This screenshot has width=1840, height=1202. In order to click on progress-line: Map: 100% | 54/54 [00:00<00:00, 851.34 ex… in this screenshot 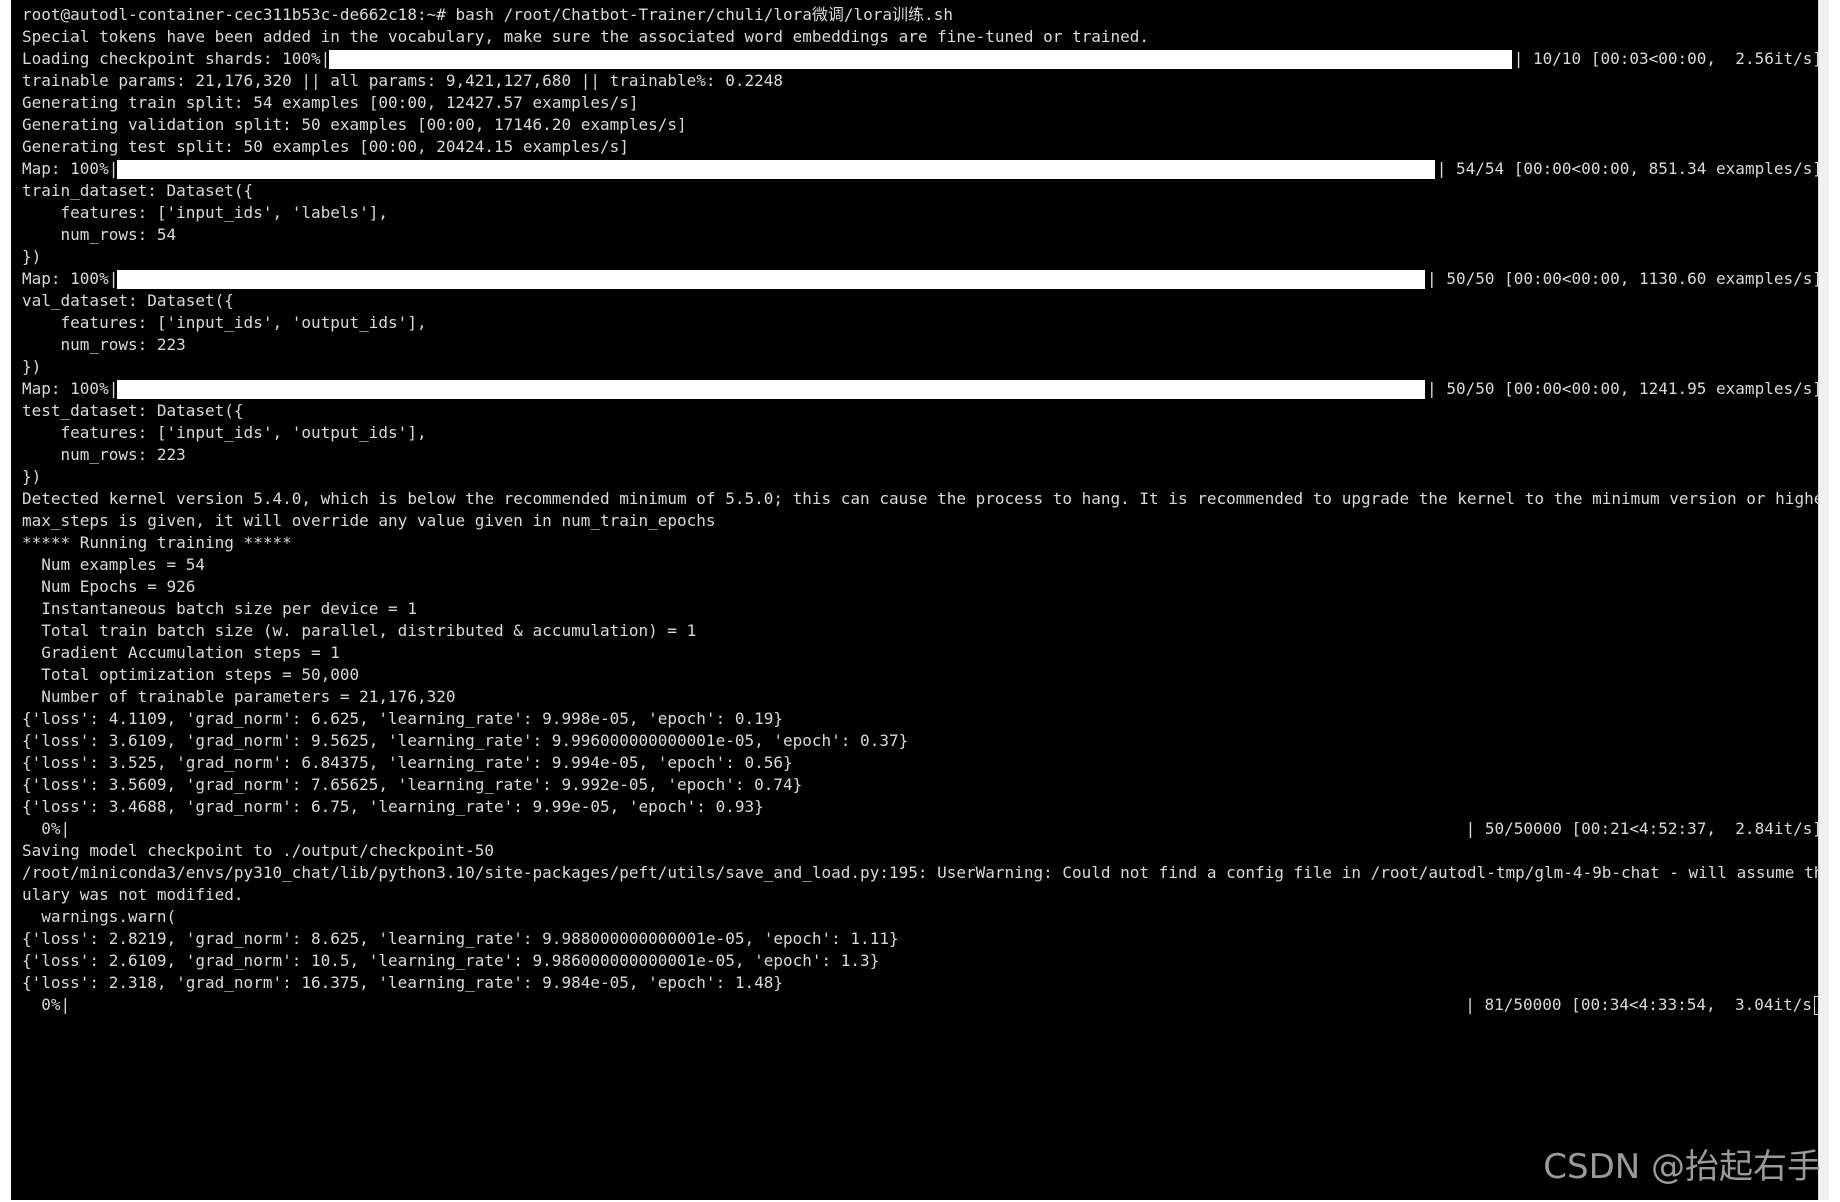, I will do `click(922, 169)`.